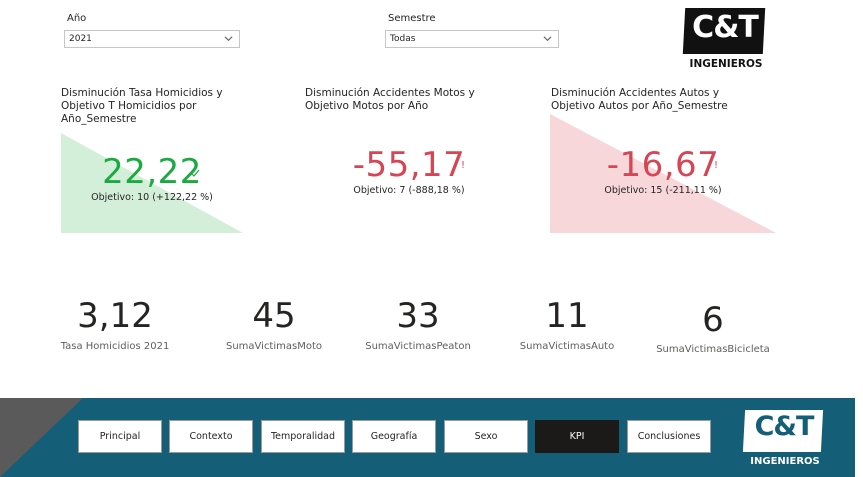 The width and height of the screenshot is (863, 477). I want to click on card-auto-victims-label: SumaVictimasAuto, so click(567, 346).